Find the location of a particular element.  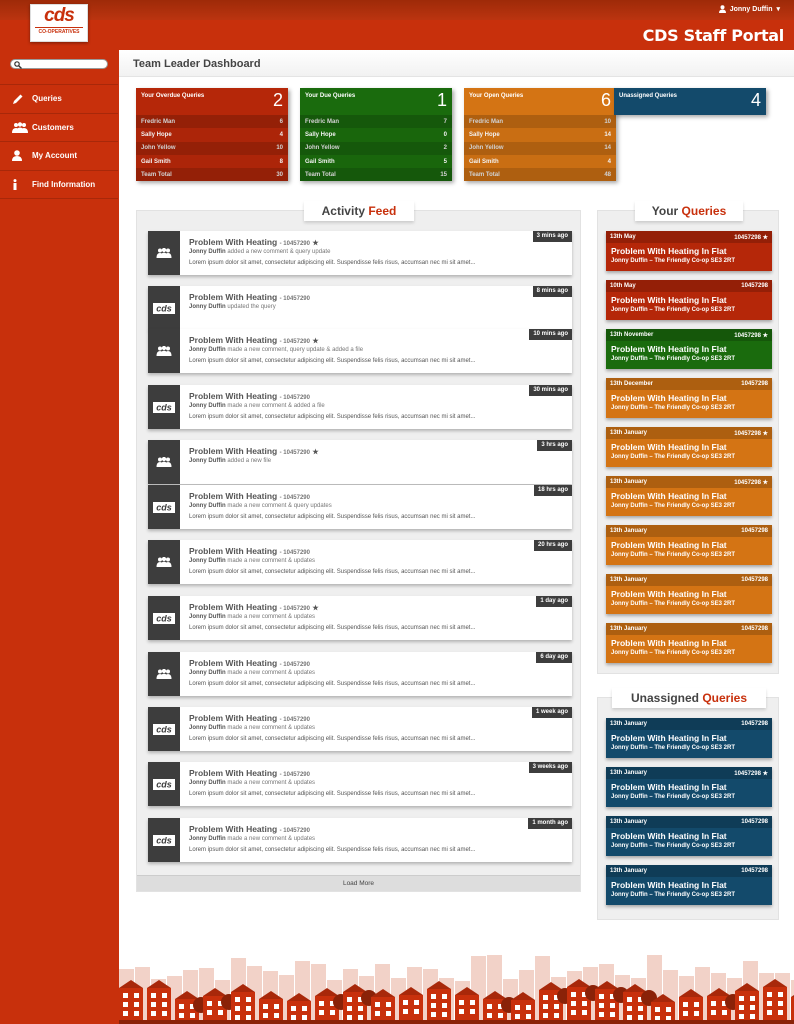

stat-row: Team Total 15 is located at coordinates (376, 175).